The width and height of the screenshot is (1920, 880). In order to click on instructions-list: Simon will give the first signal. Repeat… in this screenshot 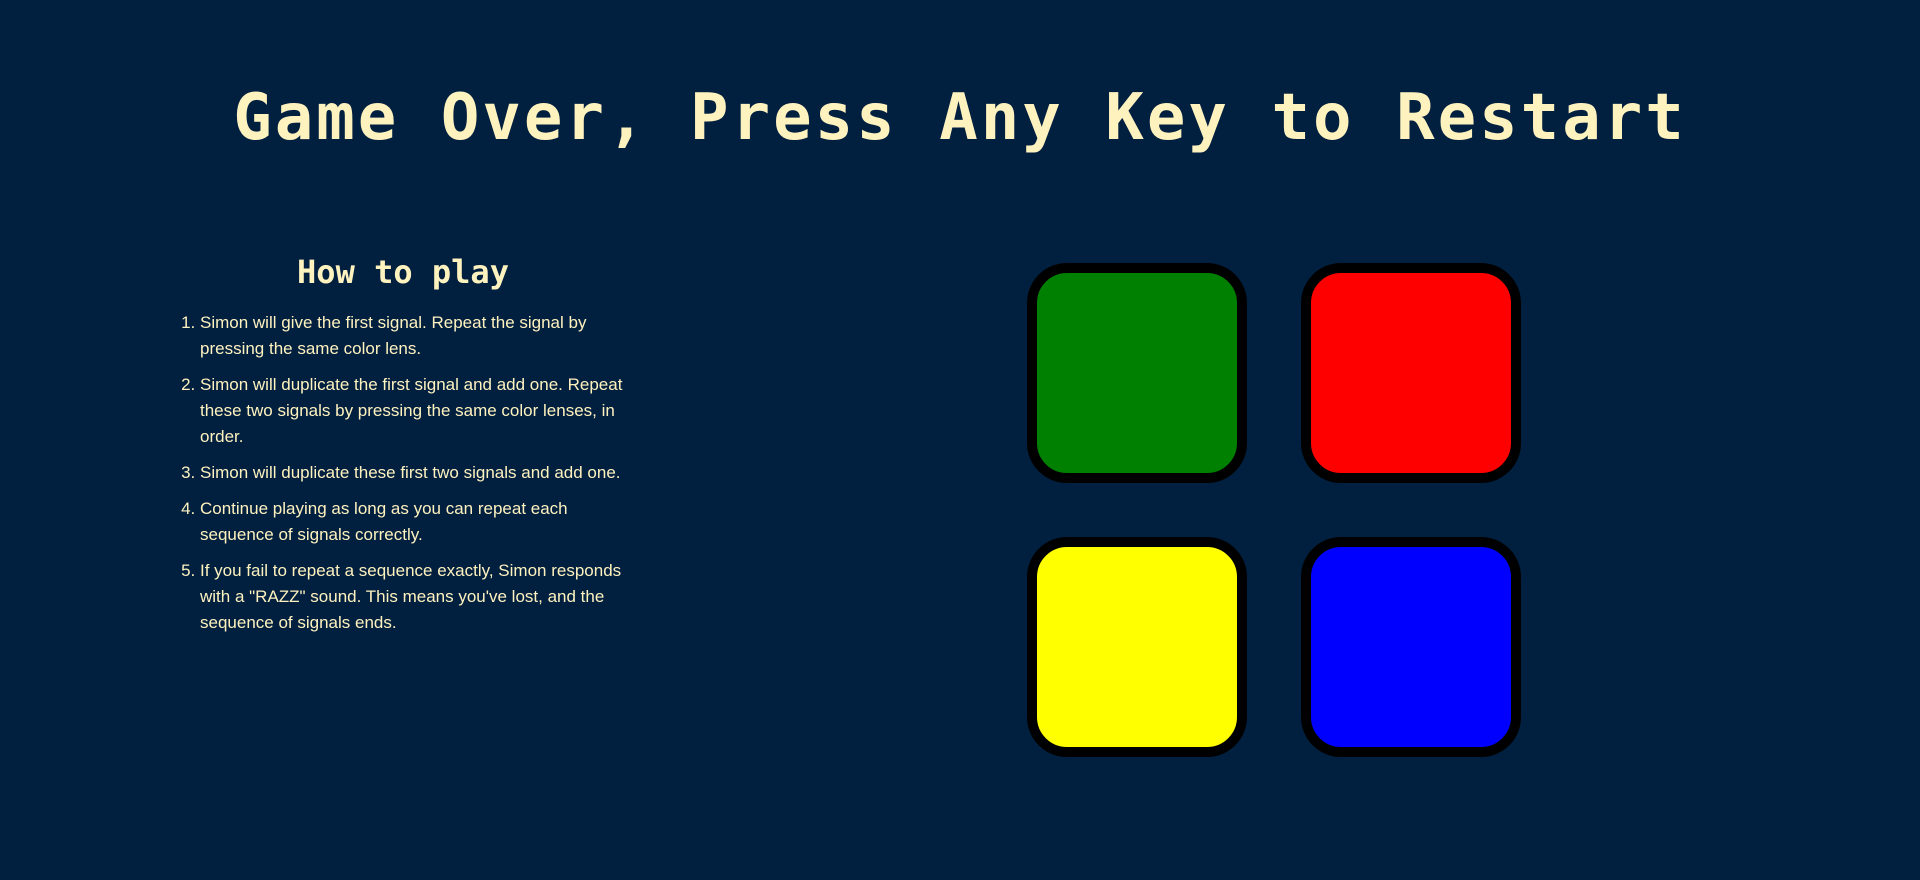, I will do `click(403, 473)`.